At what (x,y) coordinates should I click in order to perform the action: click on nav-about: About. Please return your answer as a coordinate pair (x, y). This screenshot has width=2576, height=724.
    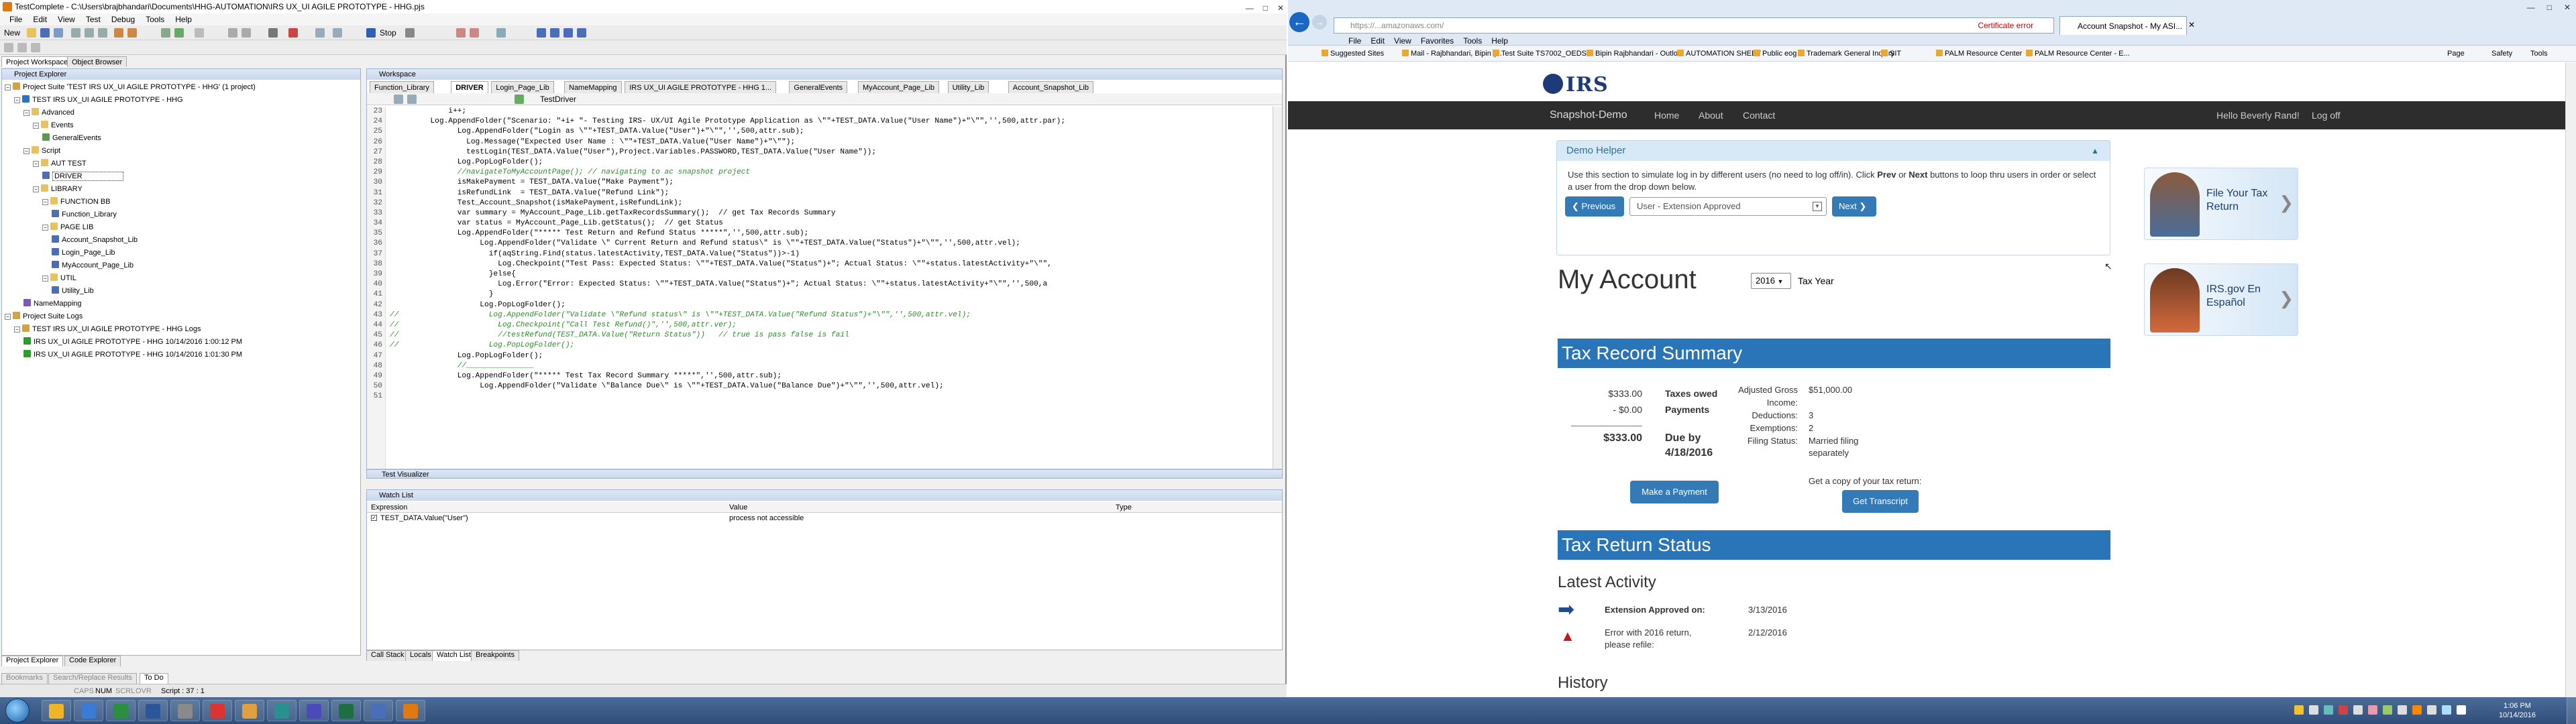
    Looking at the image, I should click on (1711, 115).